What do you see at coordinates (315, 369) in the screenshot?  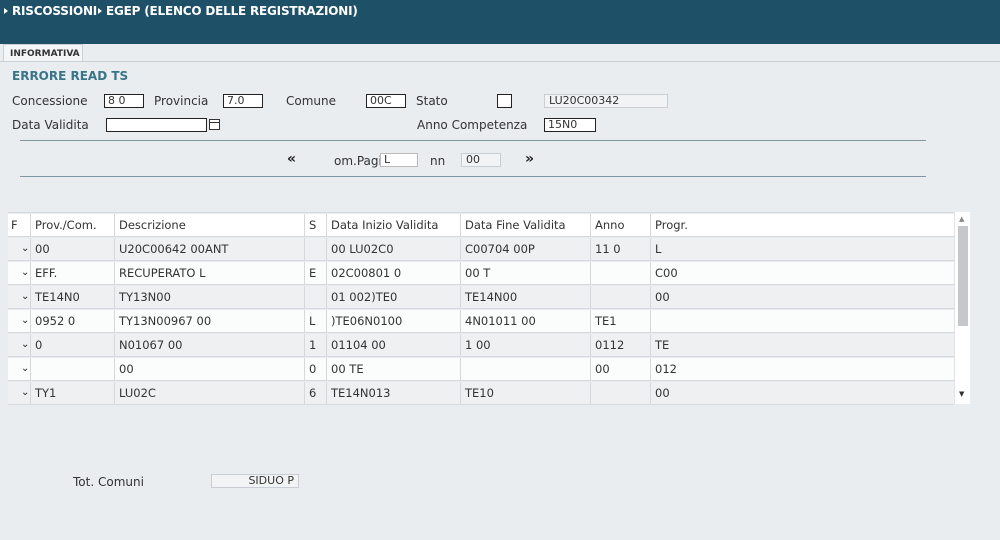 I see `cell-s: 0` at bounding box center [315, 369].